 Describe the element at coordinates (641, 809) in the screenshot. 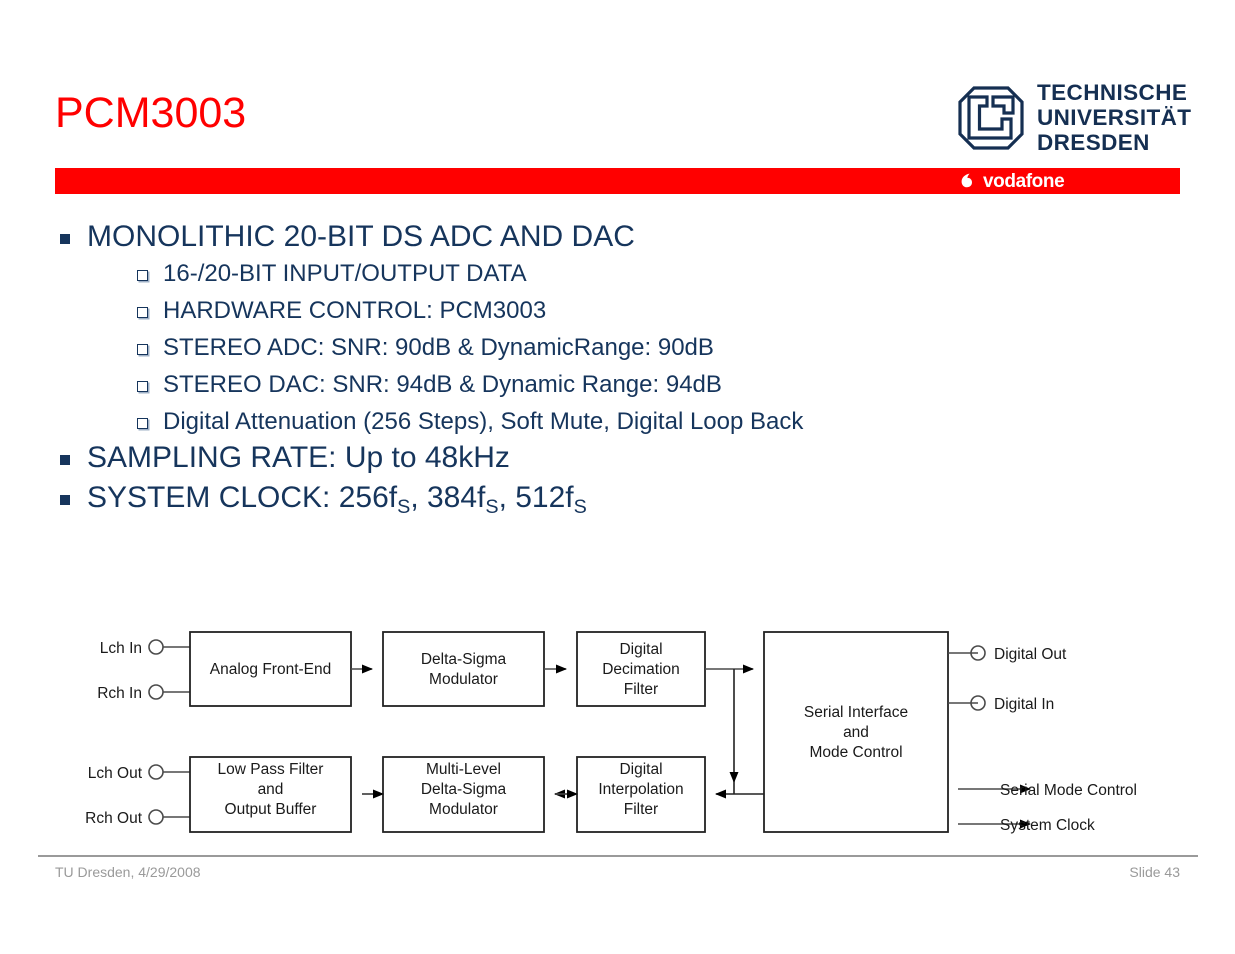

I see `label-dif-3: Filter` at that location.